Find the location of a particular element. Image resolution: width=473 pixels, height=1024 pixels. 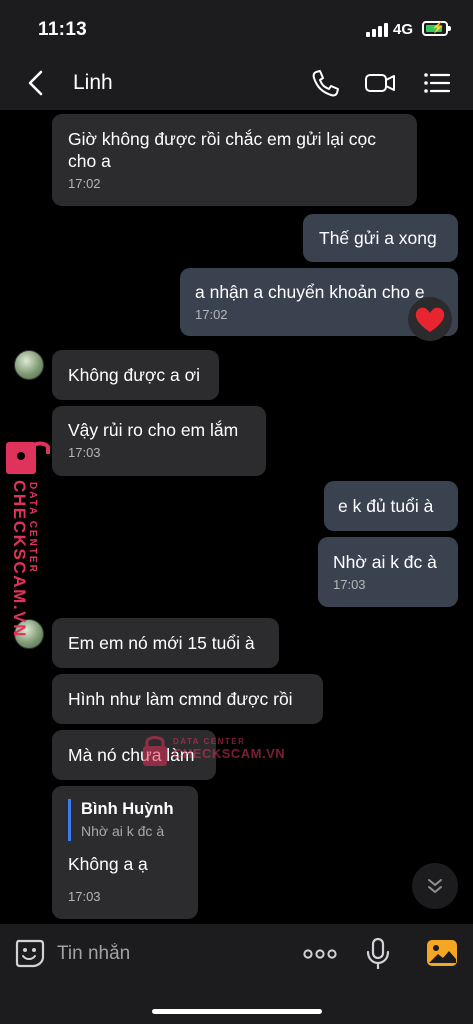

list-menu-icon is located at coordinates (437, 83).